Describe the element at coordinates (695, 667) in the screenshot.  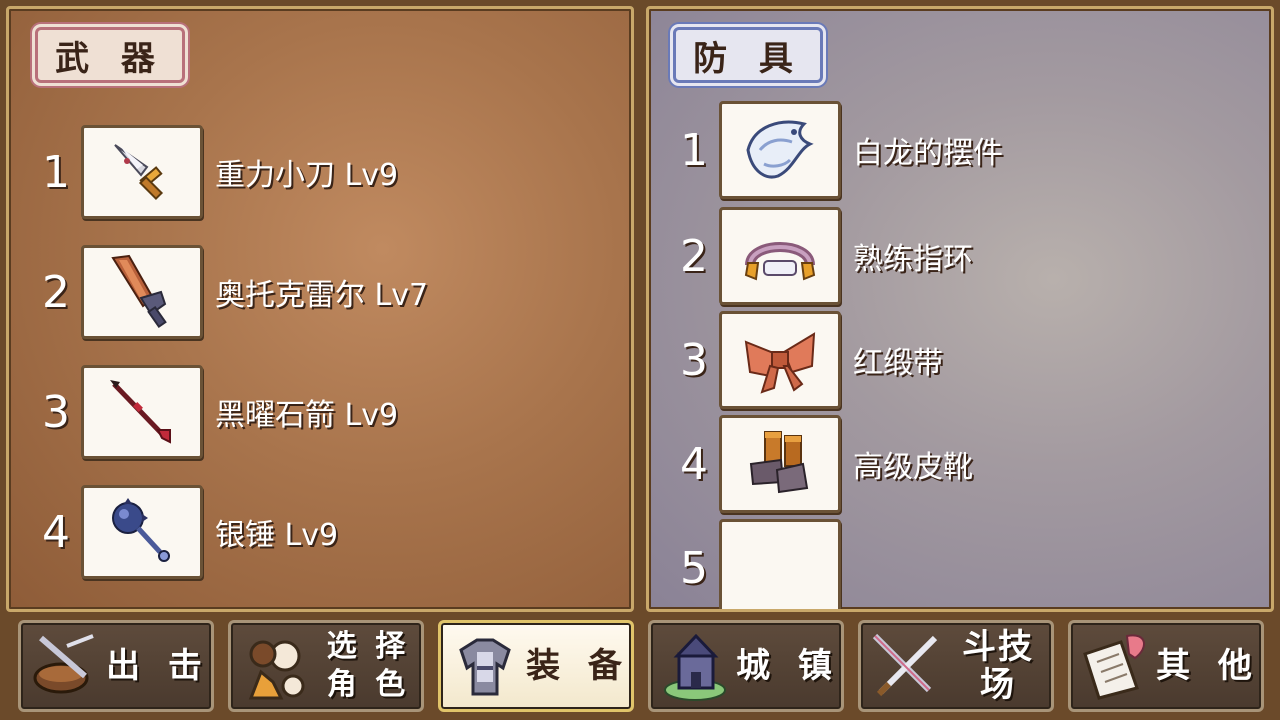
I see `town-icon` at that location.